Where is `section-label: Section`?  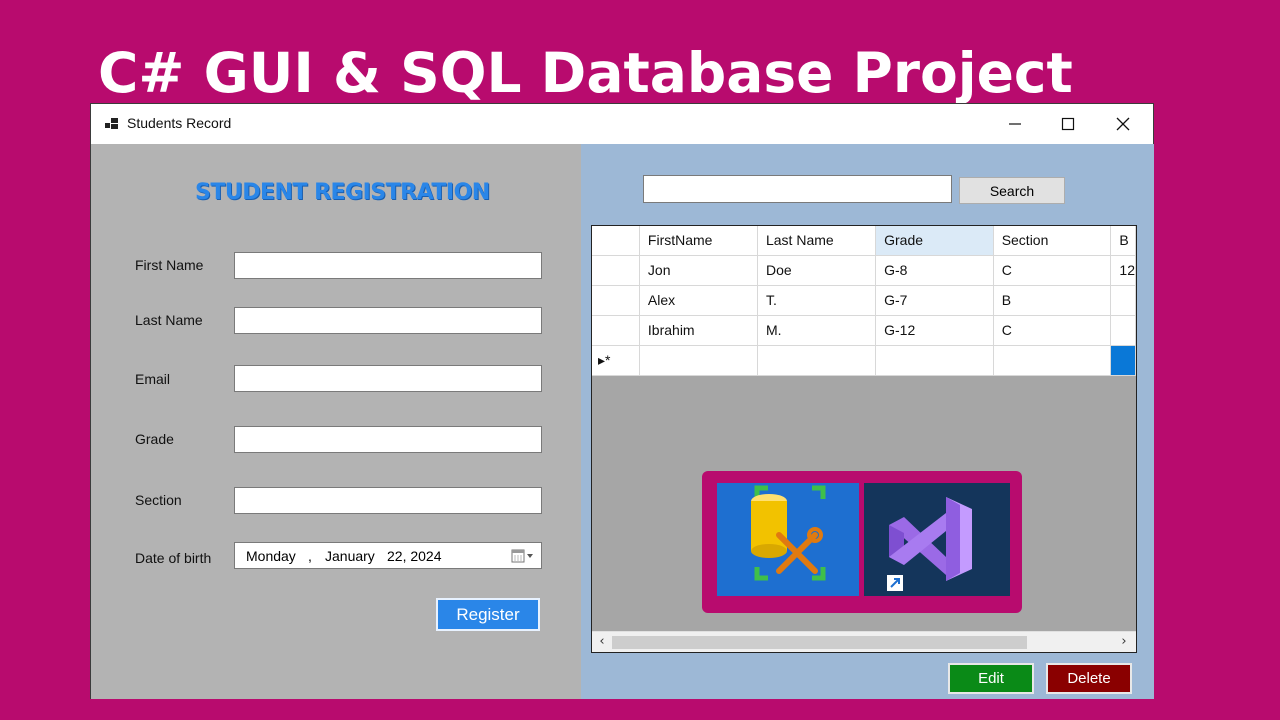 section-label: Section is located at coordinates (158, 500).